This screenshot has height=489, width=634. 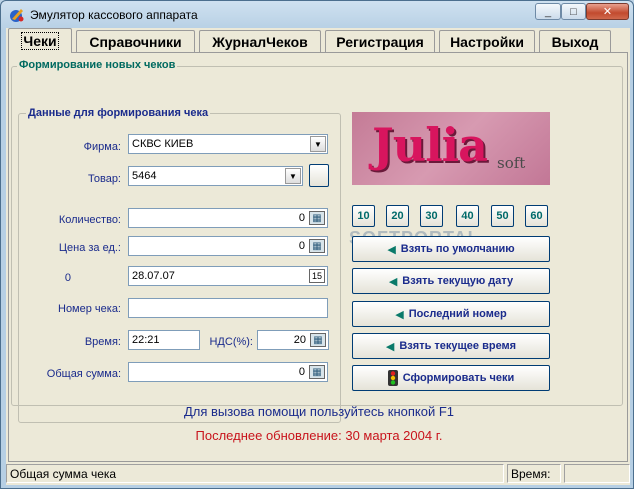 What do you see at coordinates (319, 411) in the screenshot?
I see `help-hint: Для вызова помощи пользуйтесь кнопкой F1` at bounding box center [319, 411].